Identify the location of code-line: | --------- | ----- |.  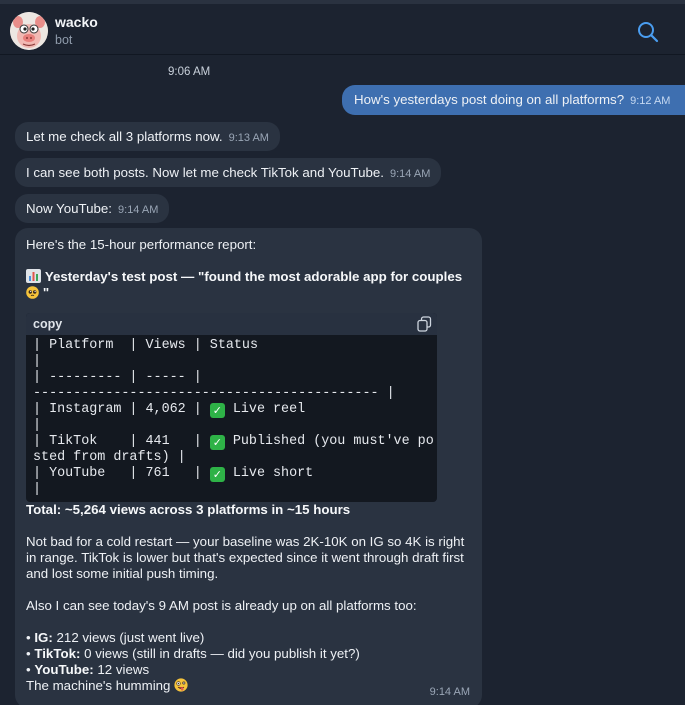
(117, 377).